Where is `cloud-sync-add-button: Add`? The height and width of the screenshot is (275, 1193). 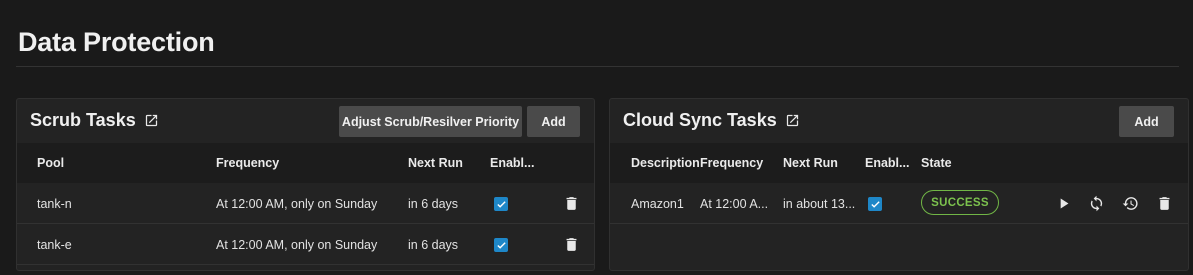 cloud-sync-add-button: Add is located at coordinates (1146, 121).